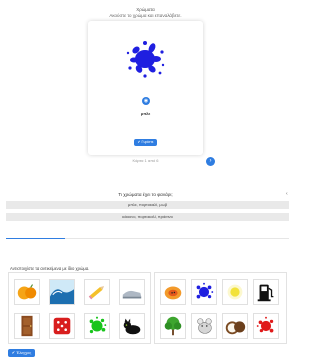  I want to click on wave-icon, so click(62, 292).